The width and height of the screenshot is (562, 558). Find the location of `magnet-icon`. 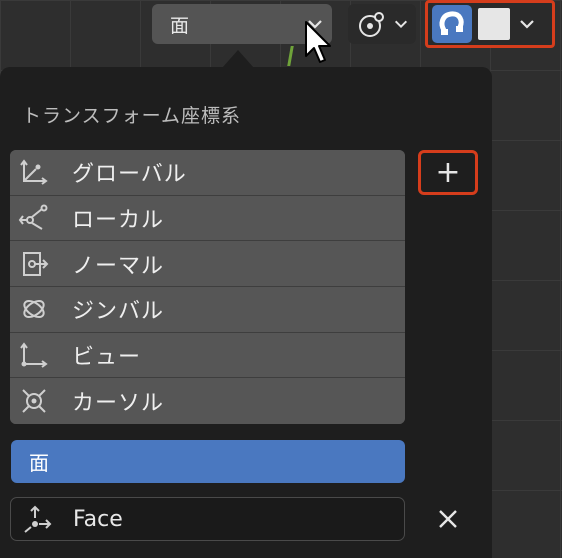

magnet-icon is located at coordinates (451, 23).